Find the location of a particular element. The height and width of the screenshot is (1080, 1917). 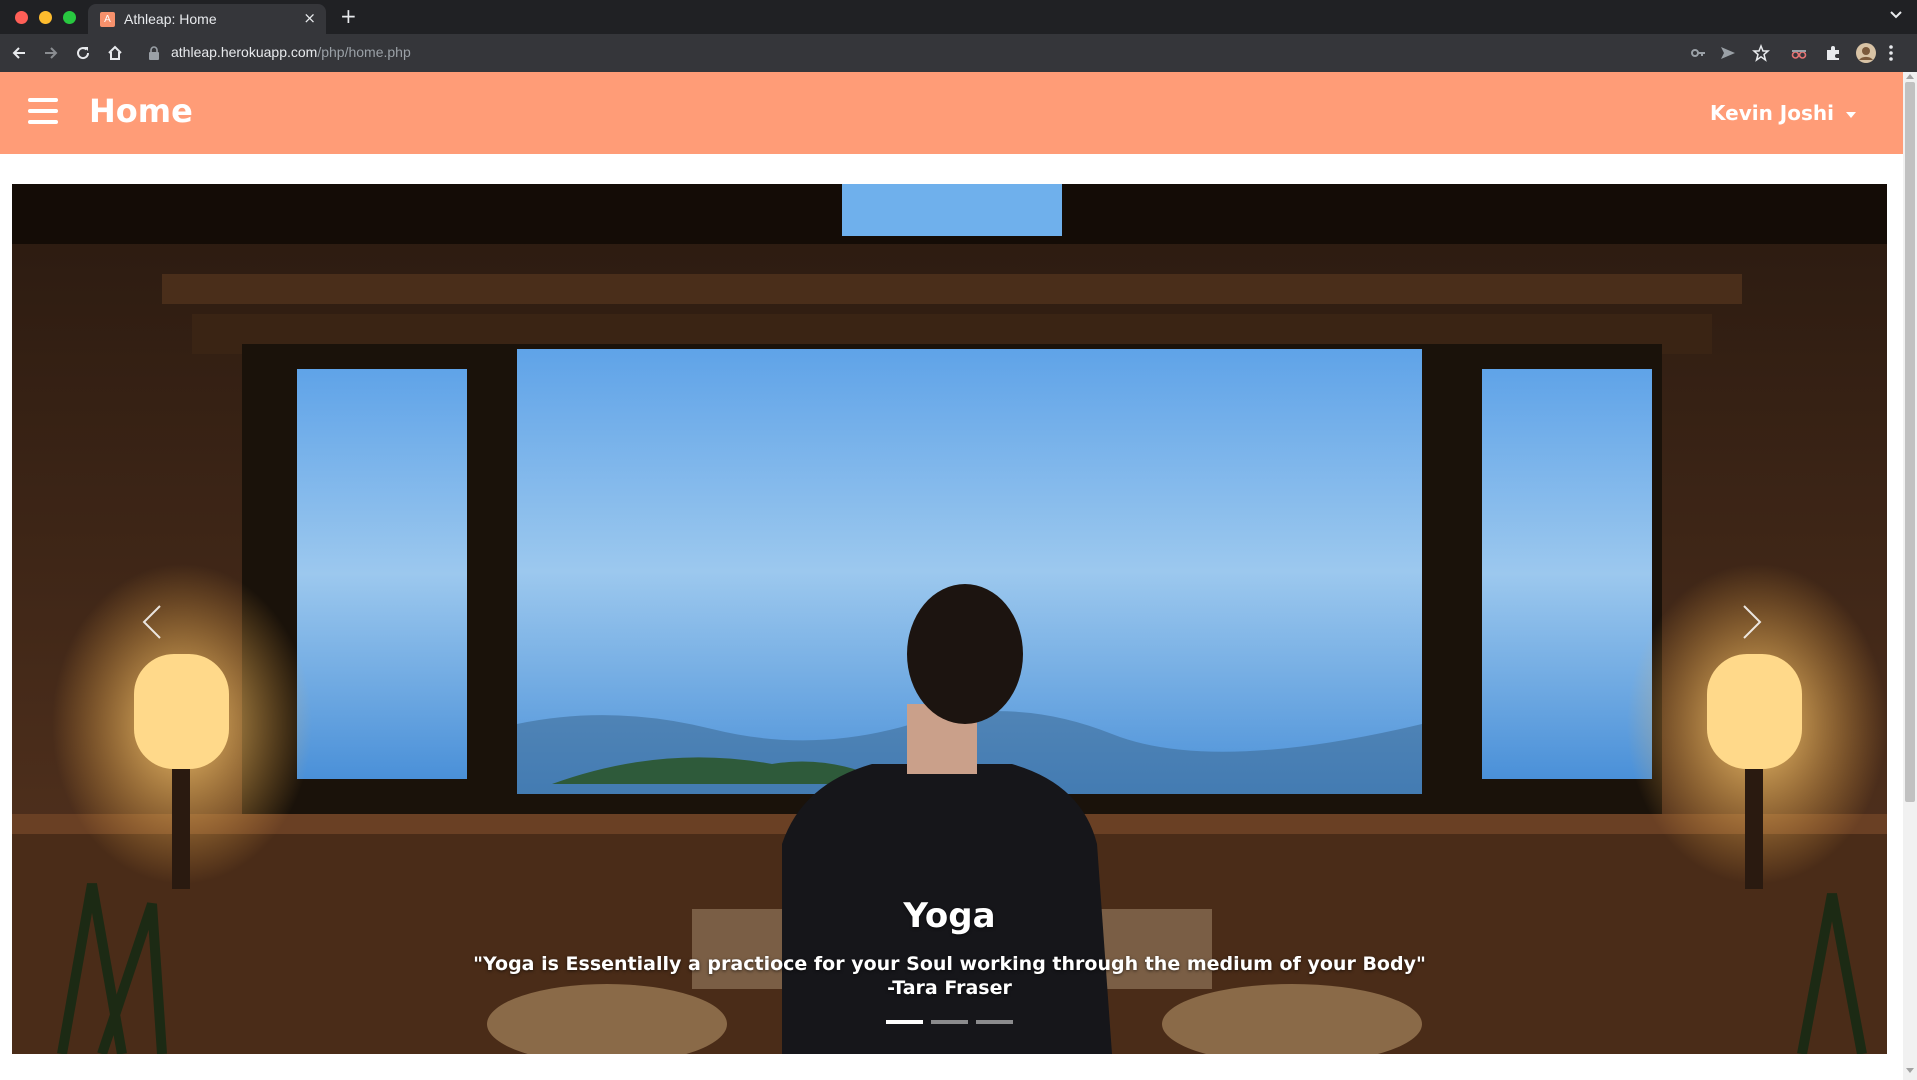

favicon-icon: A is located at coordinates (107, 19).